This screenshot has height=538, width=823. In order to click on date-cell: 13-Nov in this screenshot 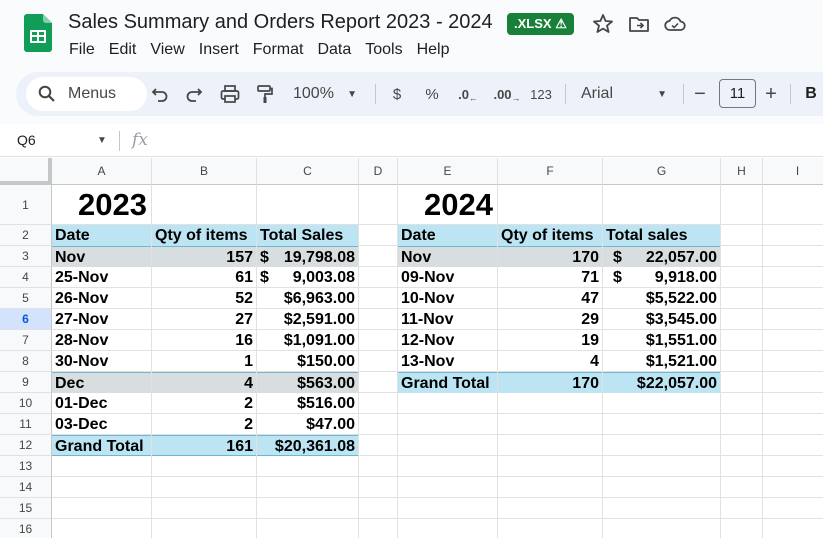, I will do `click(447, 361)`.